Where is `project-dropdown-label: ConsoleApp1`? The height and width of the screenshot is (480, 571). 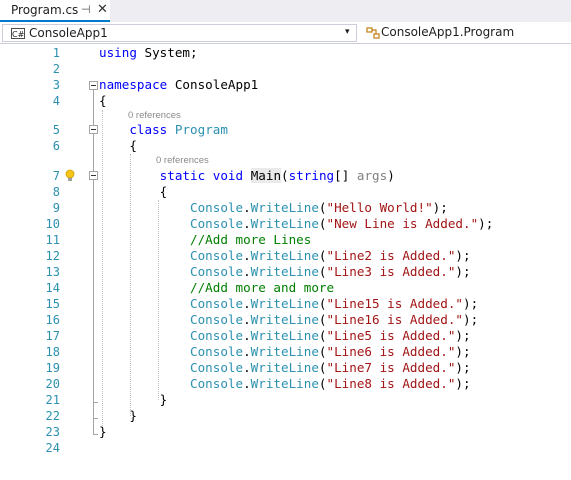
project-dropdown-label: ConsoleApp1 is located at coordinates (68, 33).